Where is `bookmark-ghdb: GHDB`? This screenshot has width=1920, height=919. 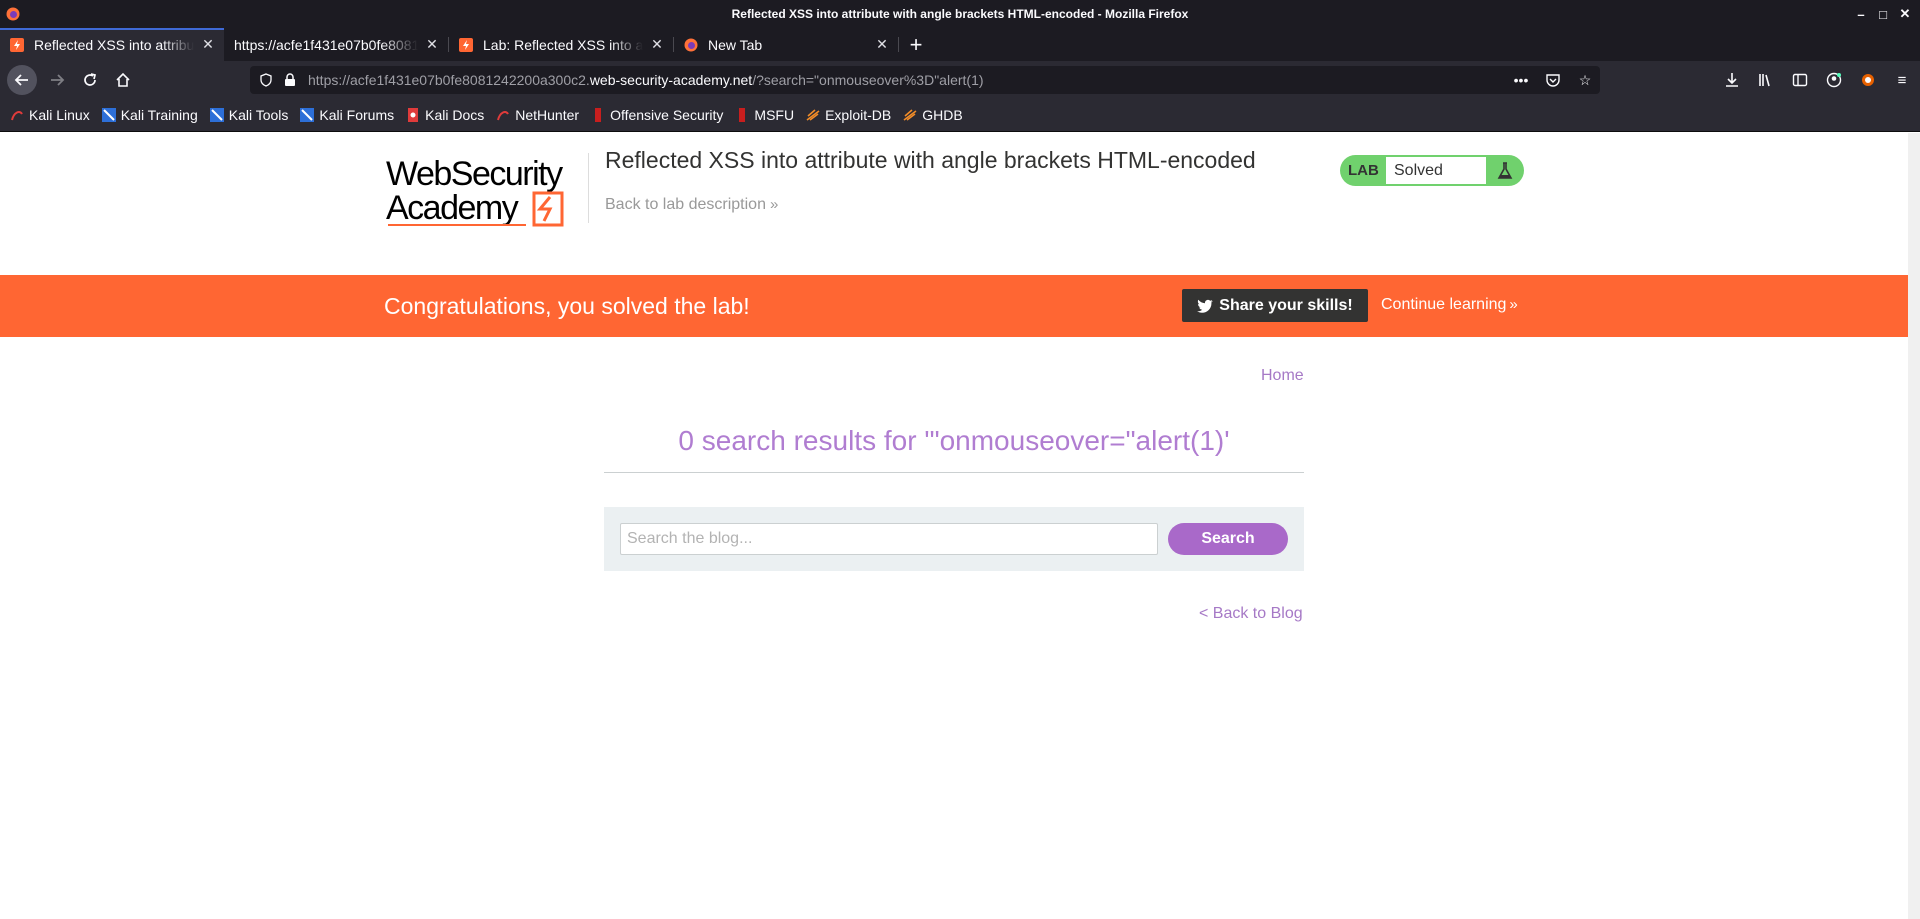
bookmark-ghdb: GHDB is located at coordinates (933, 115).